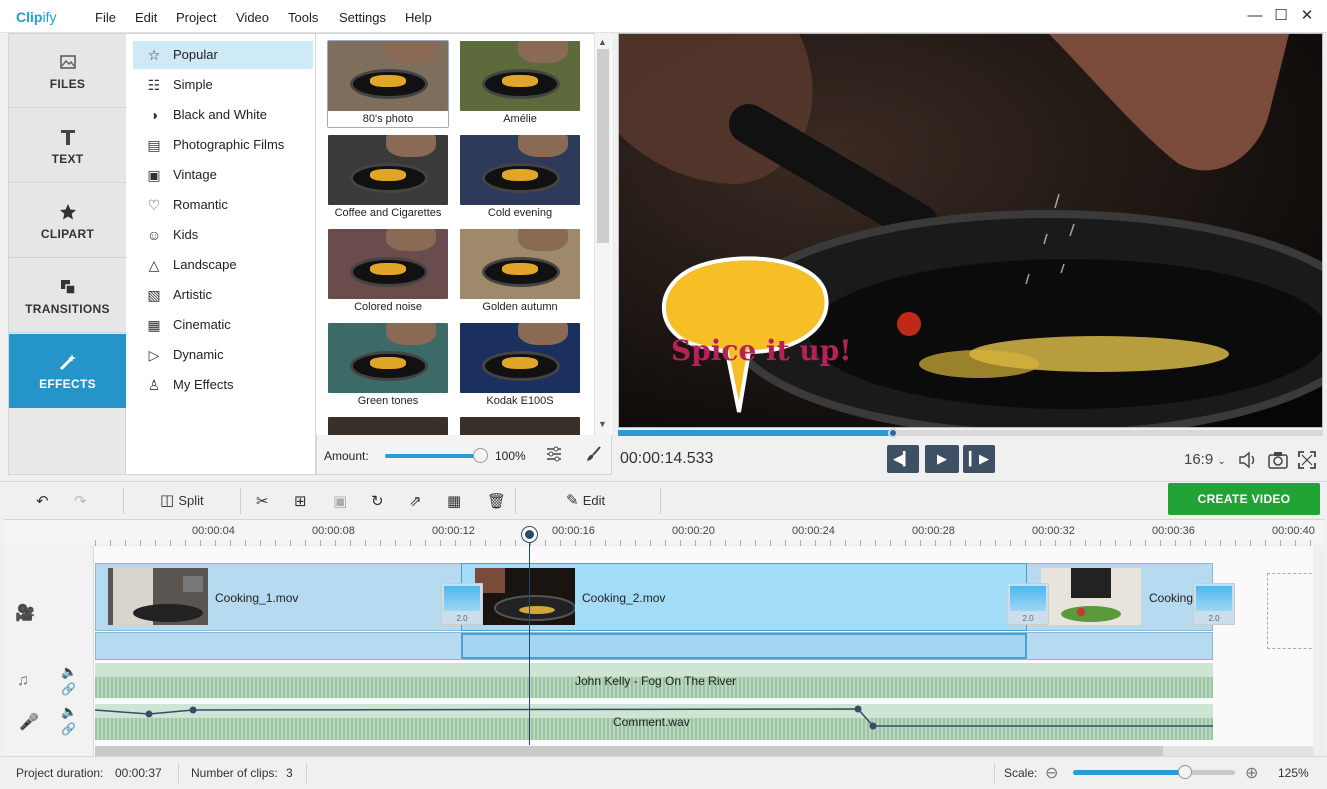 The image size is (1327, 789). I want to click on music-volume-icon: 🔈, so click(69, 672).